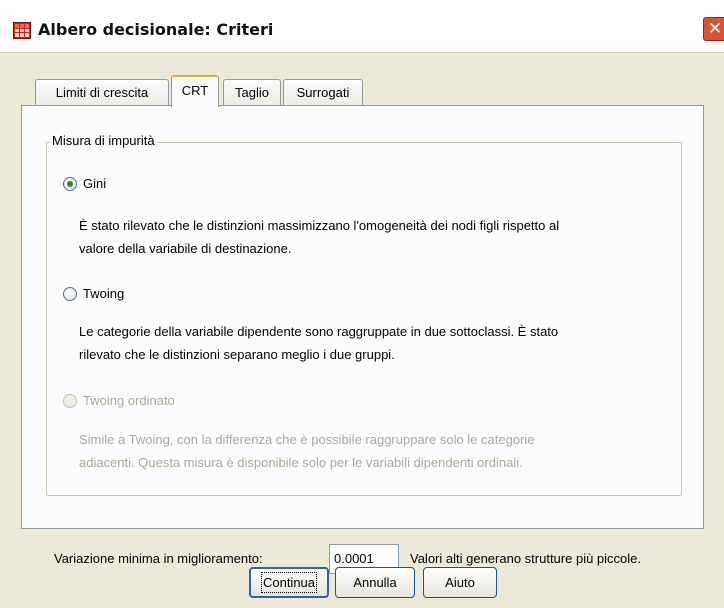 The height and width of the screenshot is (608, 724). What do you see at coordinates (460, 582) in the screenshot?
I see `help-button: Aiuto` at bounding box center [460, 582].